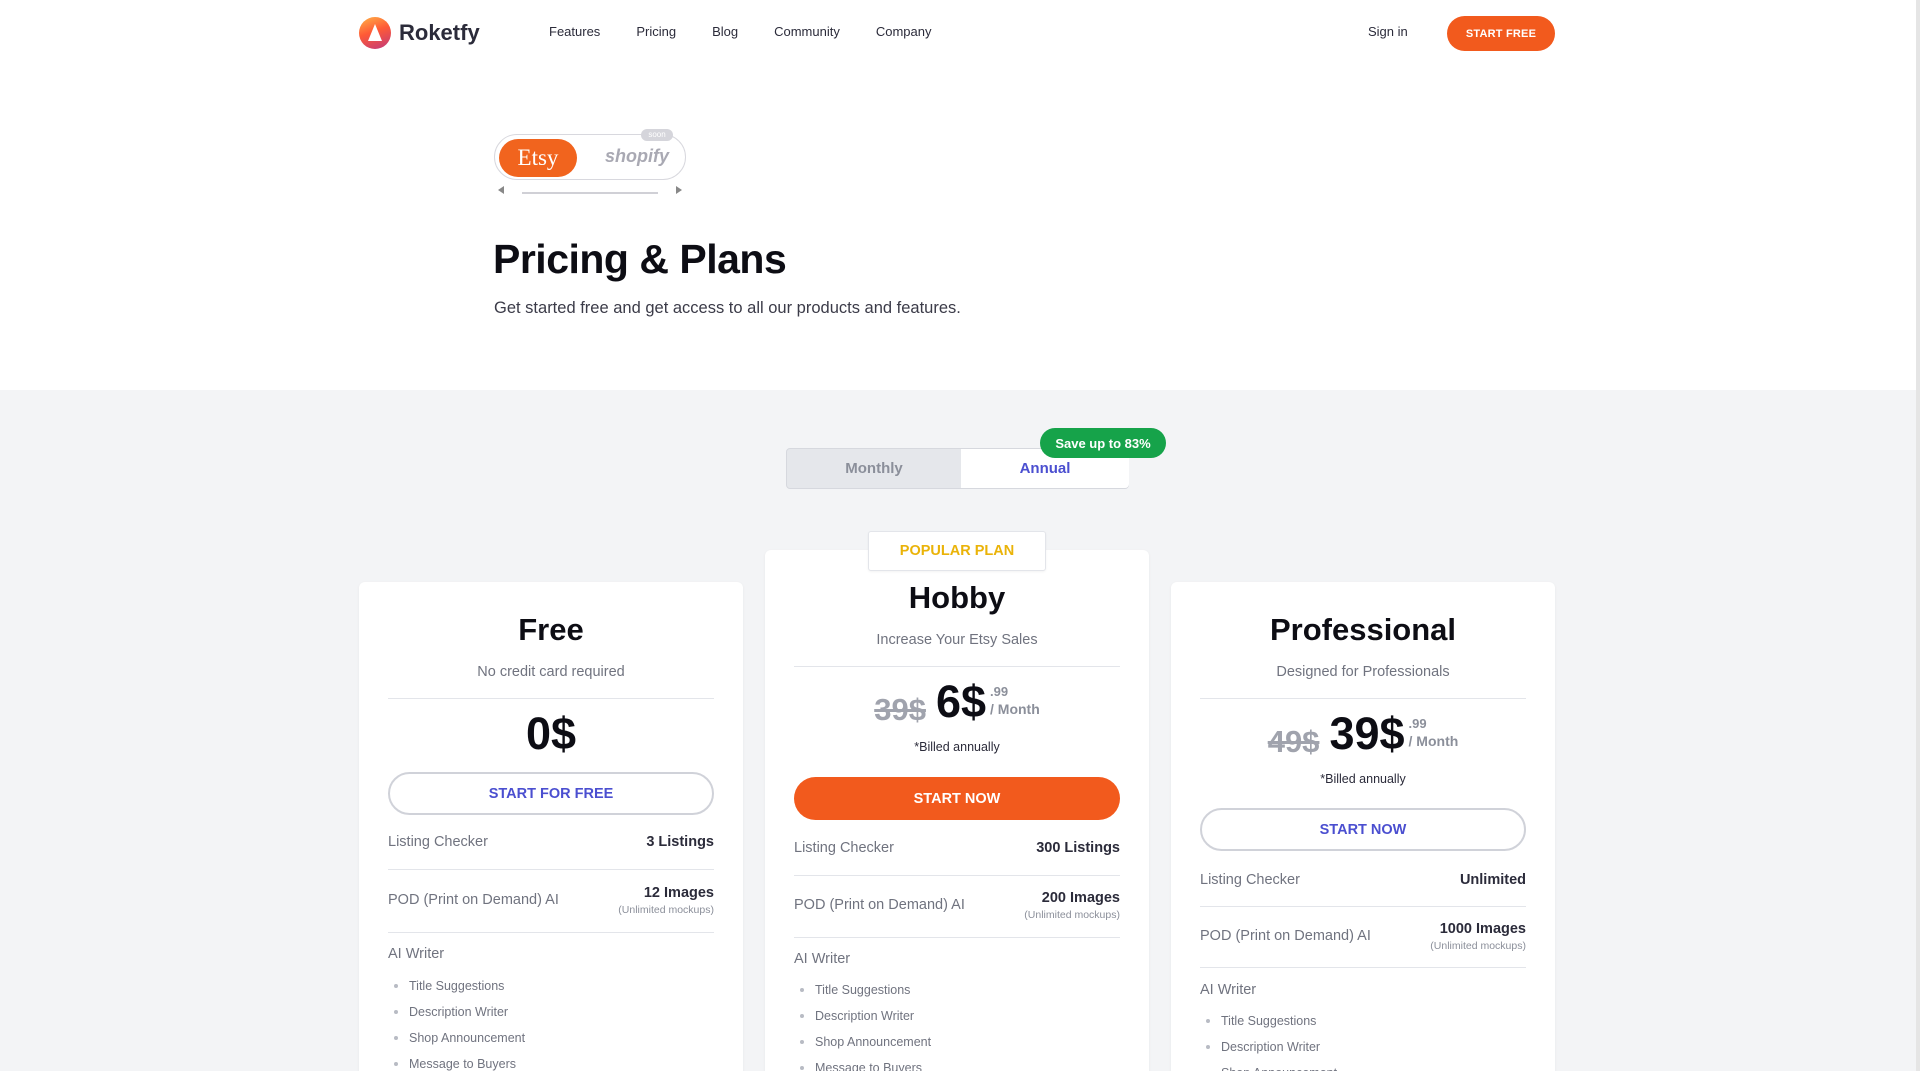 The height and width of the screenshot is (1071, 1920). I want to click on main-nav: Features Pricing Blog Community Company, so click(758, 31).